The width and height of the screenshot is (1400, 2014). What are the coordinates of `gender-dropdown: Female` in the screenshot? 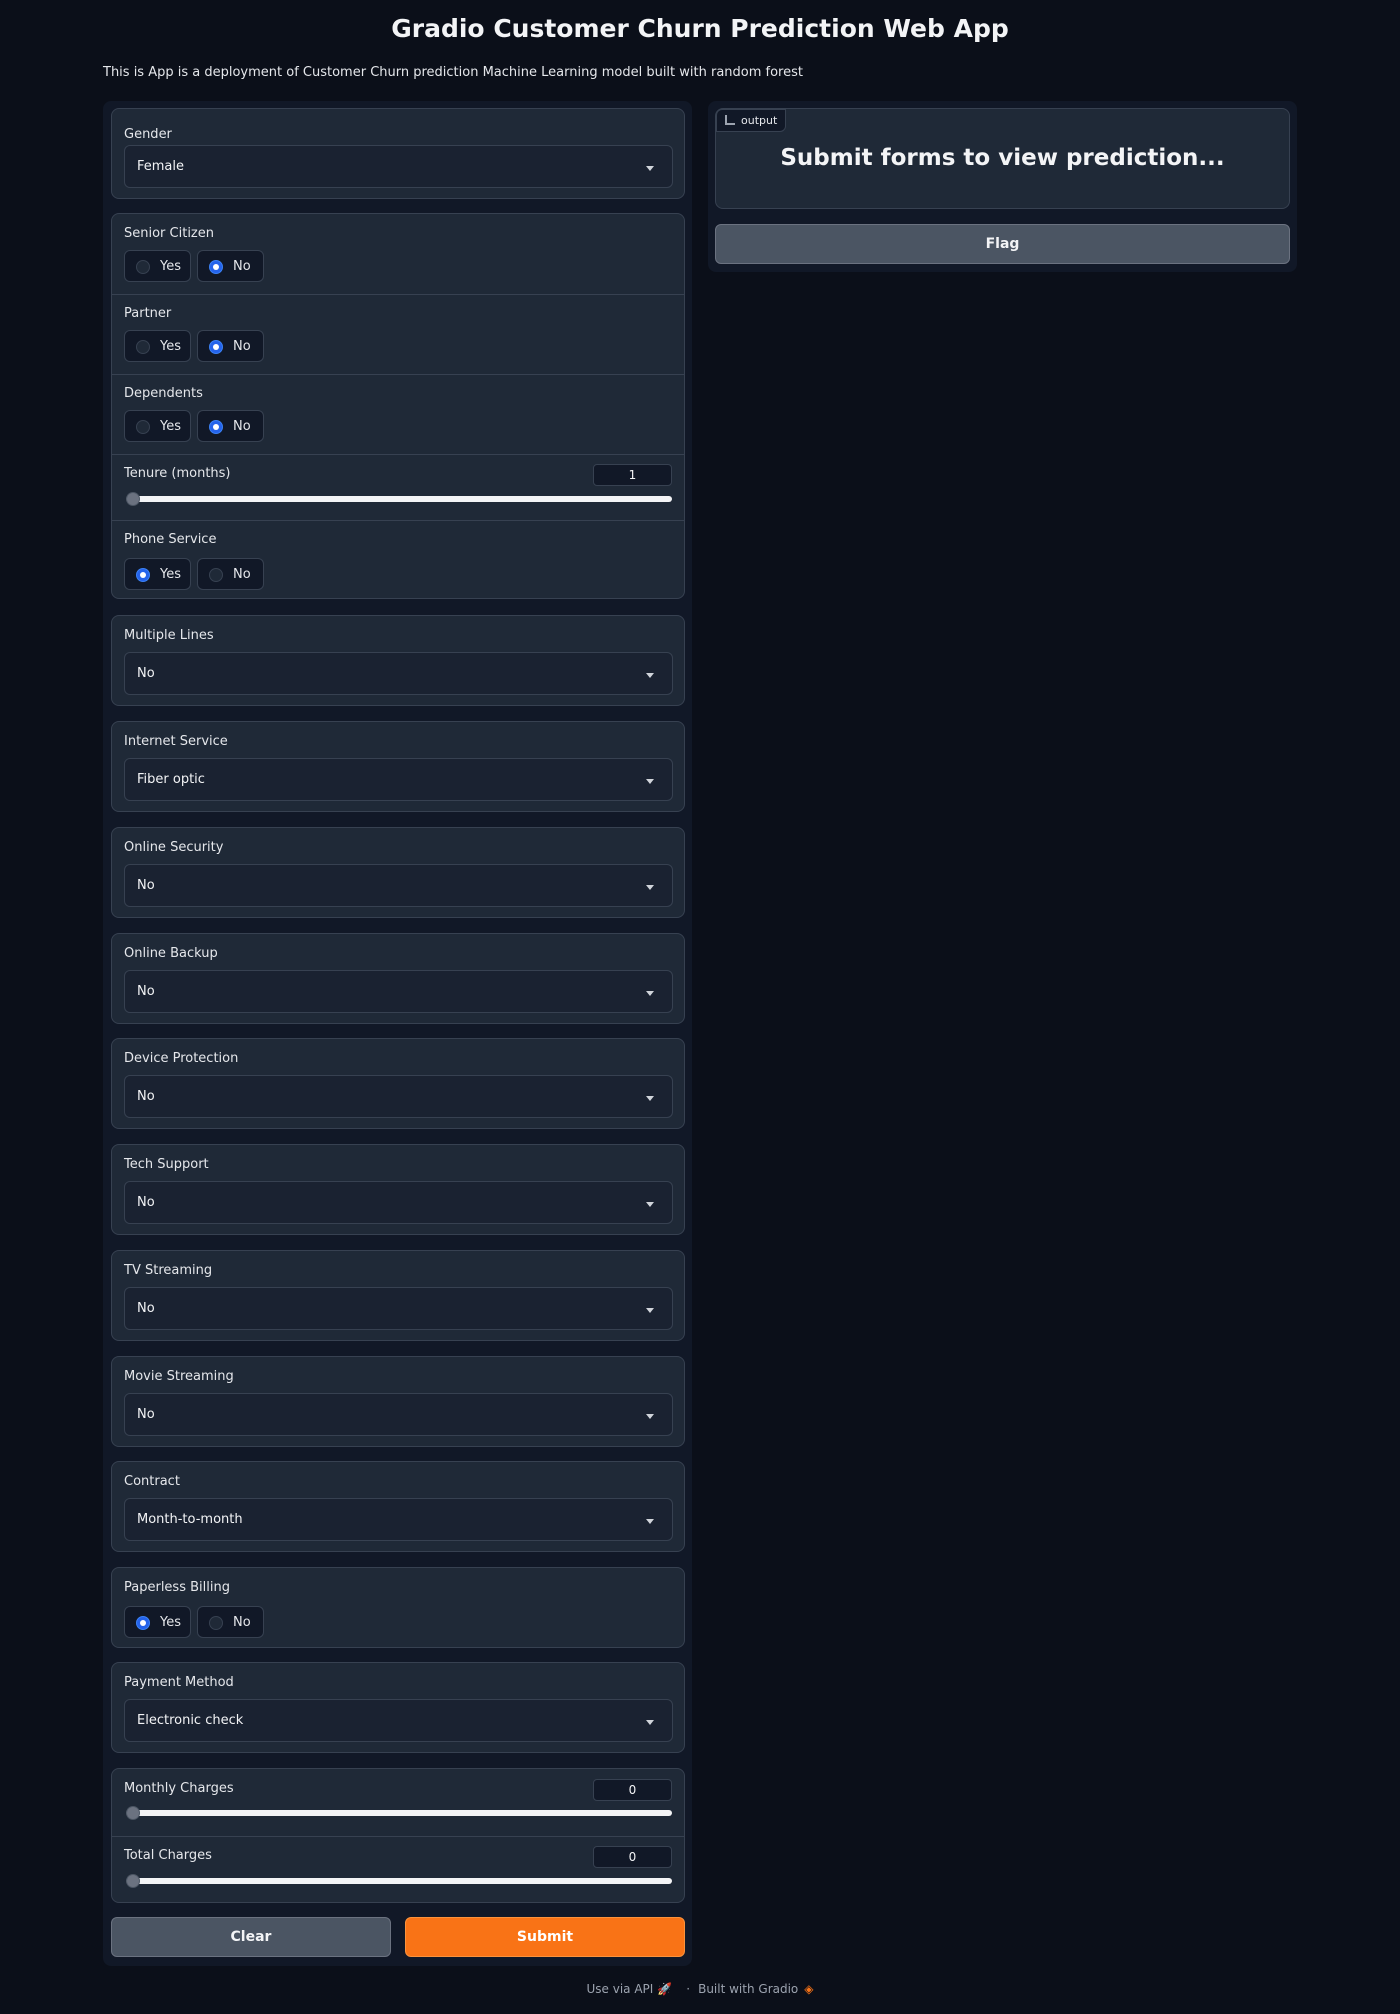 It's located at (398, 166).